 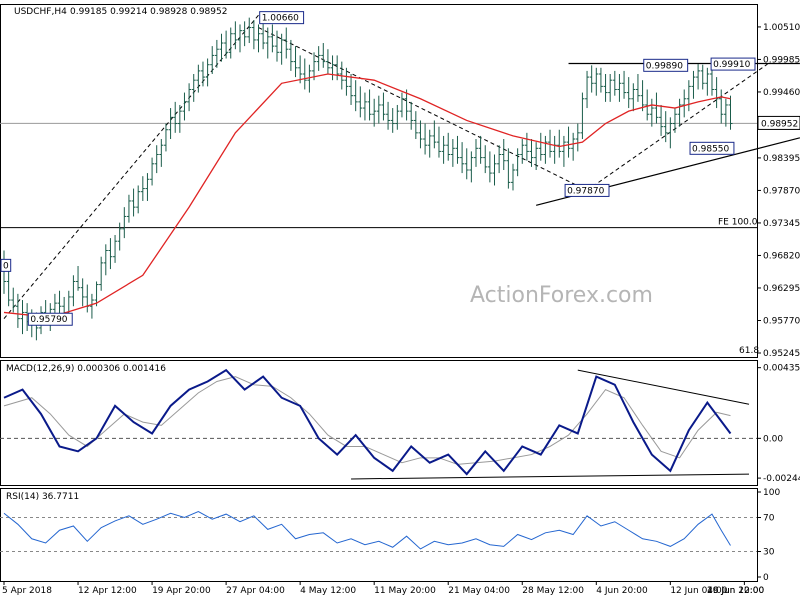 I want to click on price-ytick-label: 0.99460, so click(x=781, y=93).